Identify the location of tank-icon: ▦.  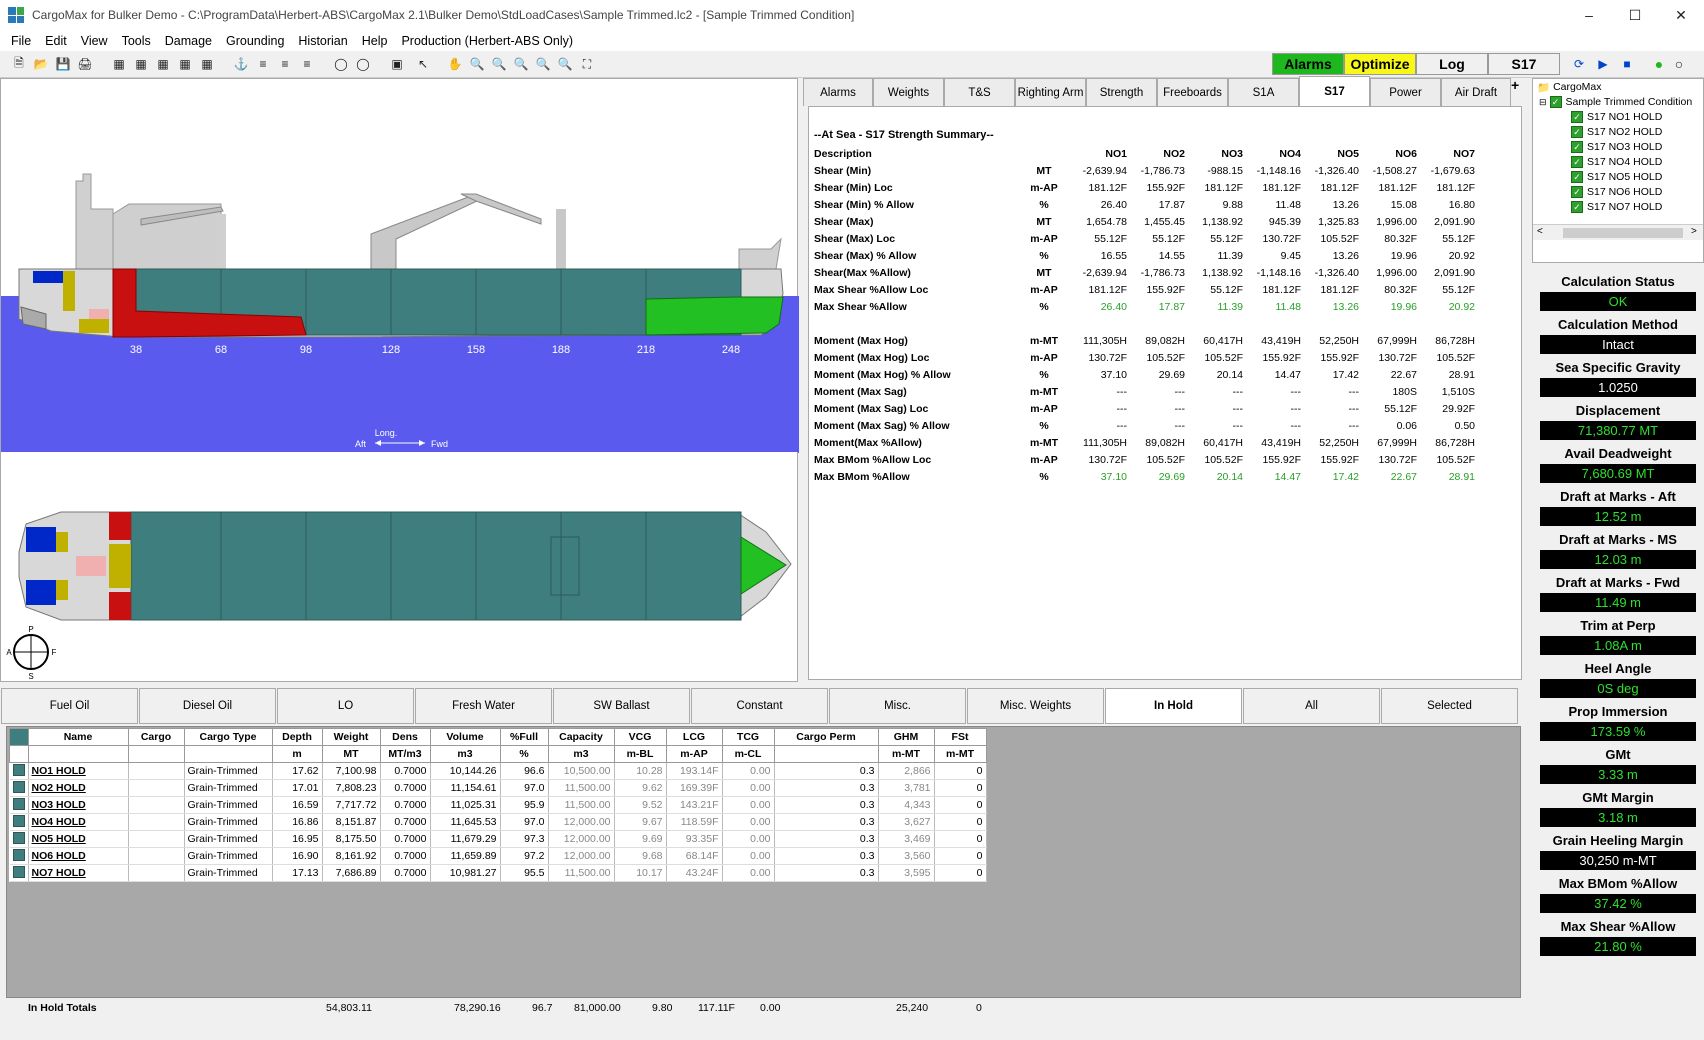
(163, 64).